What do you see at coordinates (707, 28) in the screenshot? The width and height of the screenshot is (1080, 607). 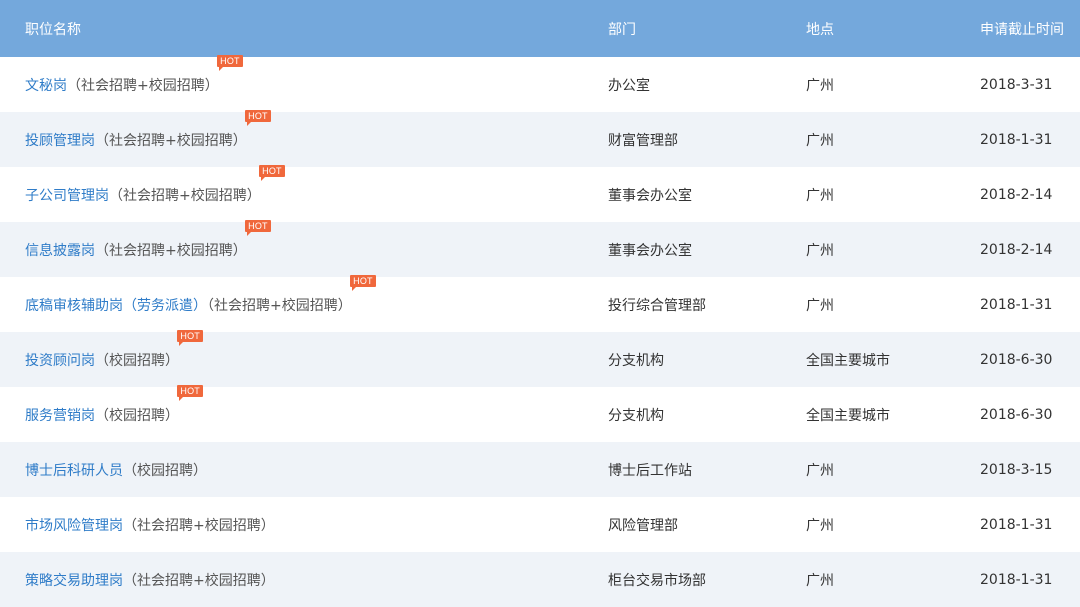 I see `column-header-department: 部门` at bounding box center [707, 28].